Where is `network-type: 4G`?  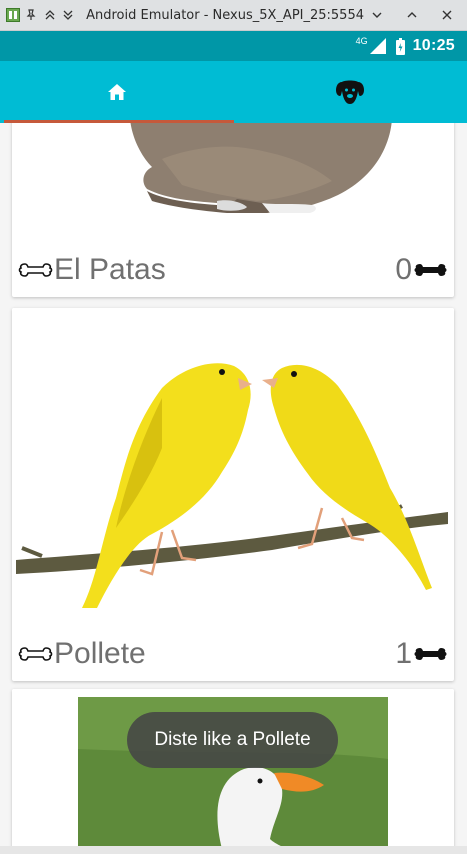
network-type: 4G is located at coordinates (361, 41).